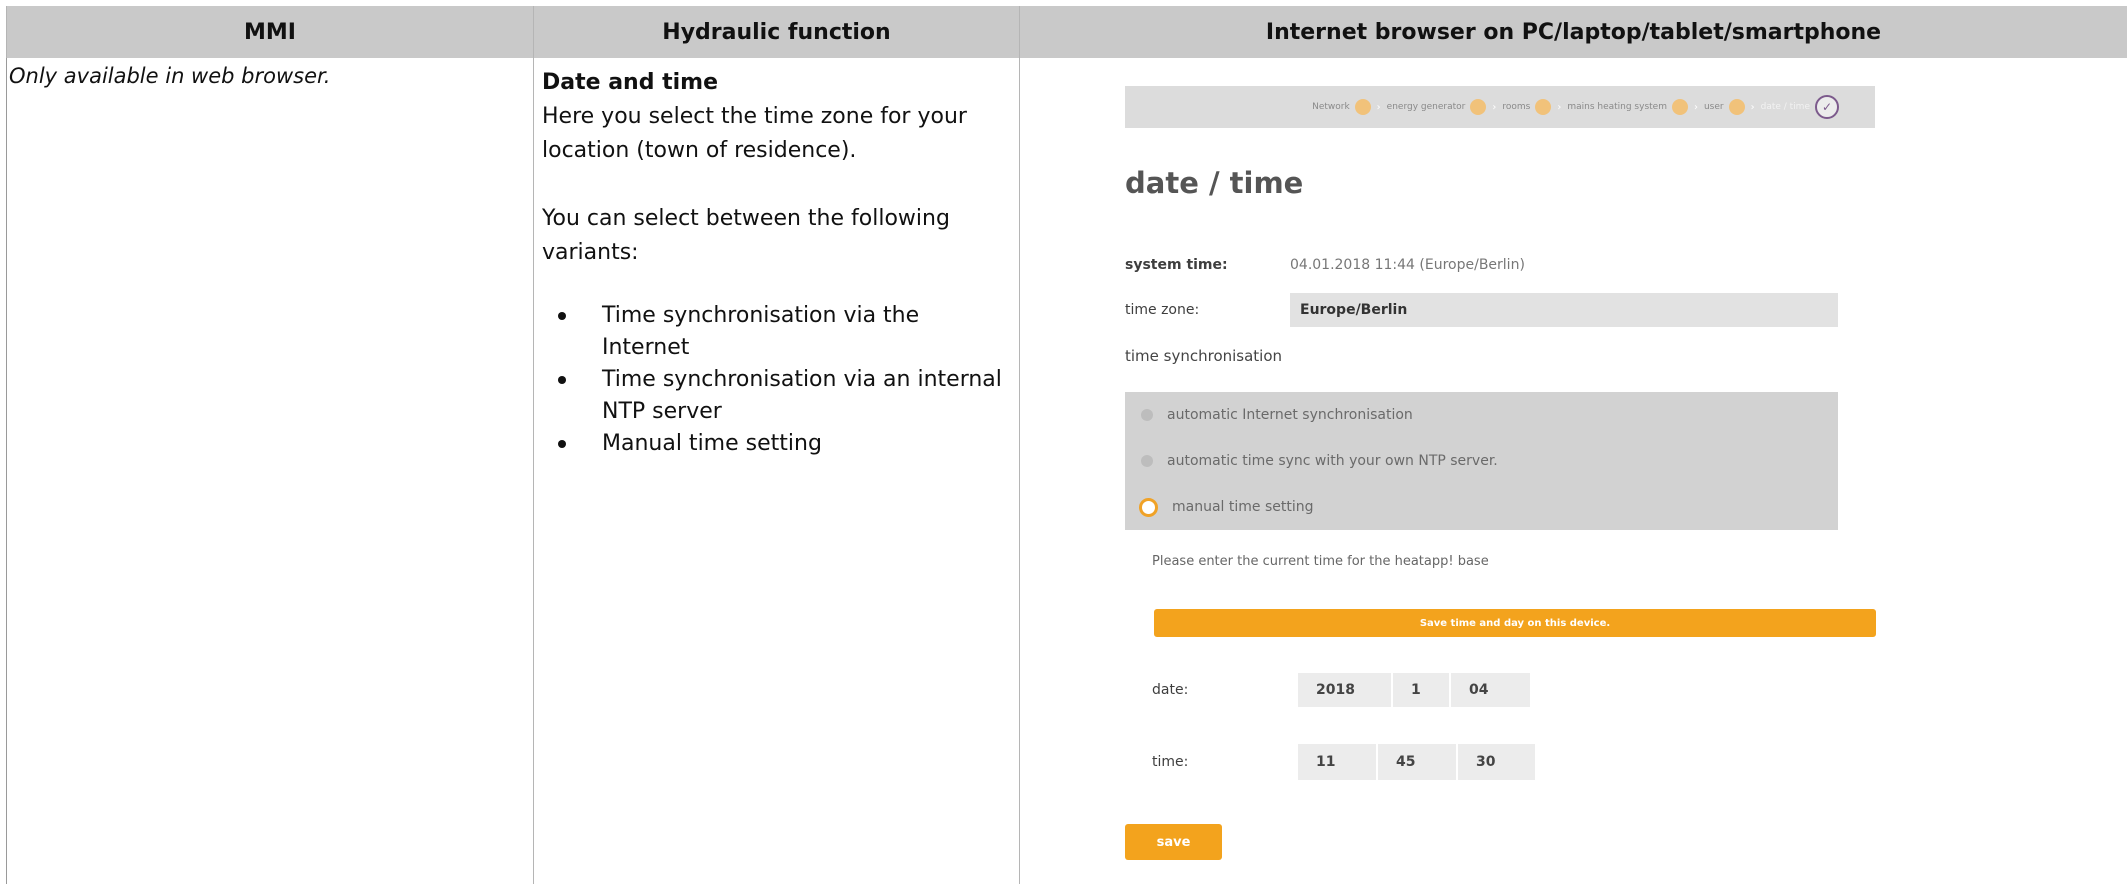 The width and height of the screenshot is (2127, 884). Describe the element at coordinates (1827, 107) in the screenshot. I see `check-icon: ✓` at that location.